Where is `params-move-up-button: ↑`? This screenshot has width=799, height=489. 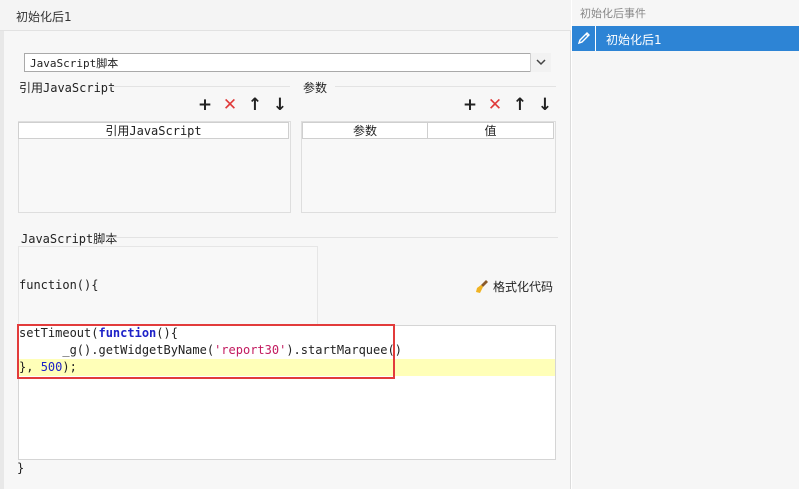
params-move-up-button: ↑ is located at coordinates (520, 105).